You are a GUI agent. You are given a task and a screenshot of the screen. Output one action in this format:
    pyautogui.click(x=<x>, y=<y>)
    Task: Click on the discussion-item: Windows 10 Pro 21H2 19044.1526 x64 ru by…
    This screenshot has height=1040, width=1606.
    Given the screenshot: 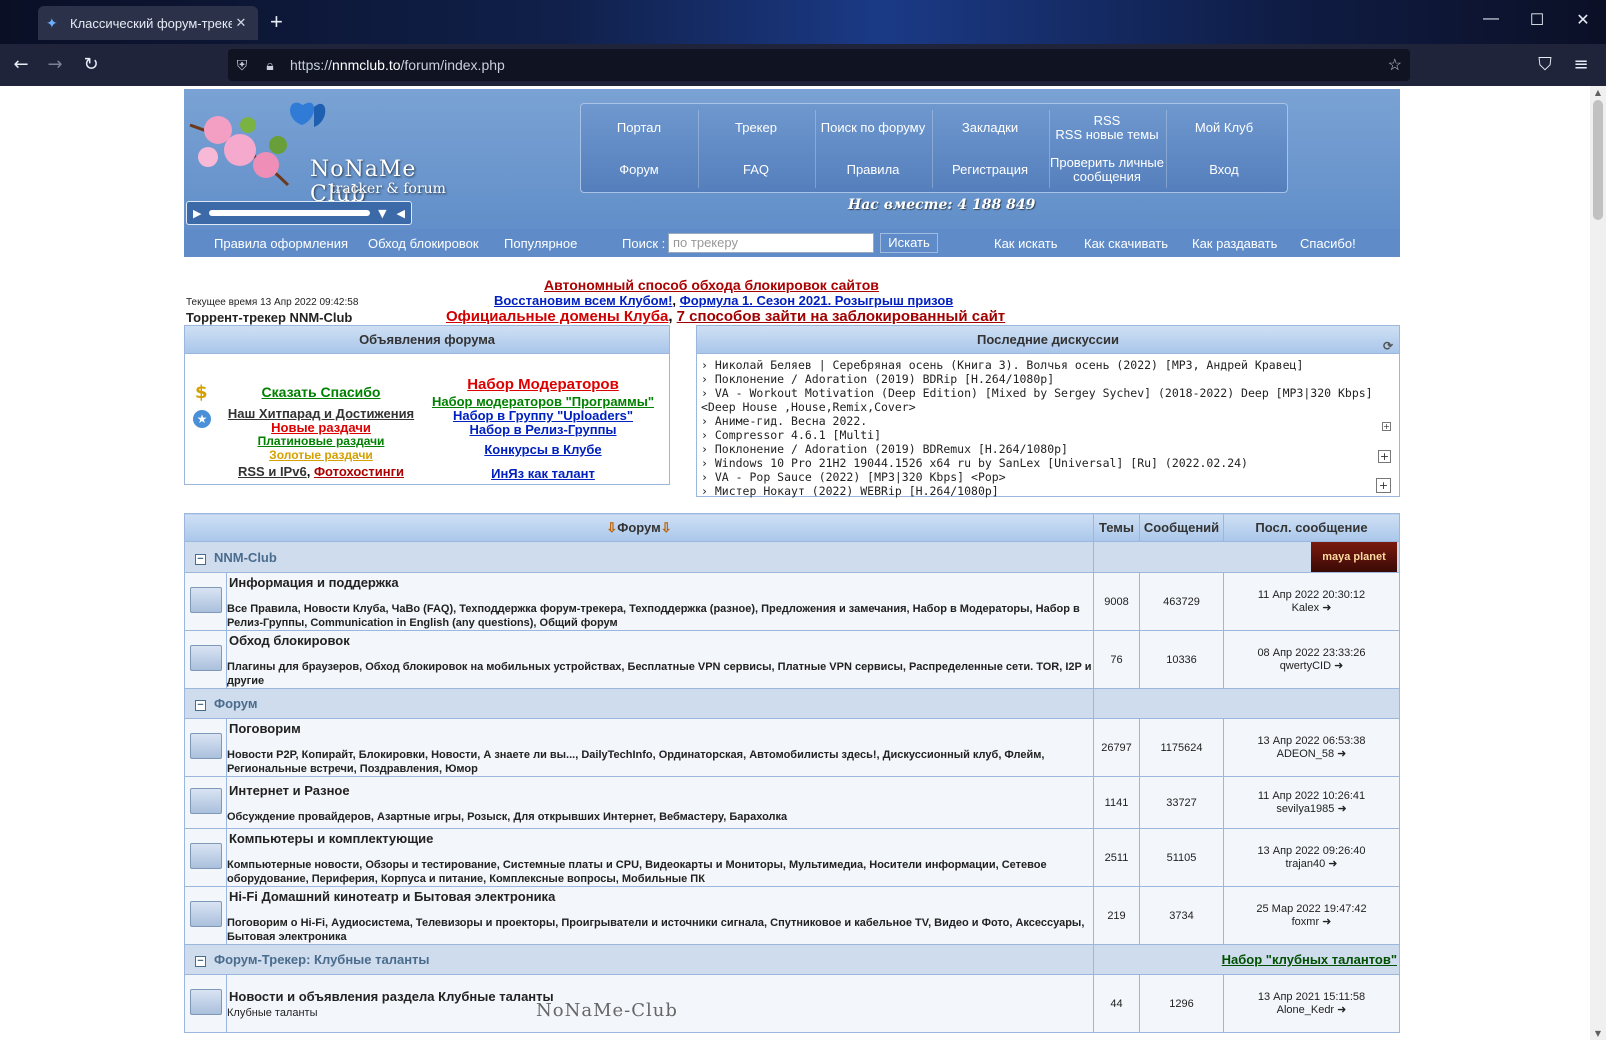 What is the action you would take?
    pyautogui.click(x=1048, y=463)
    